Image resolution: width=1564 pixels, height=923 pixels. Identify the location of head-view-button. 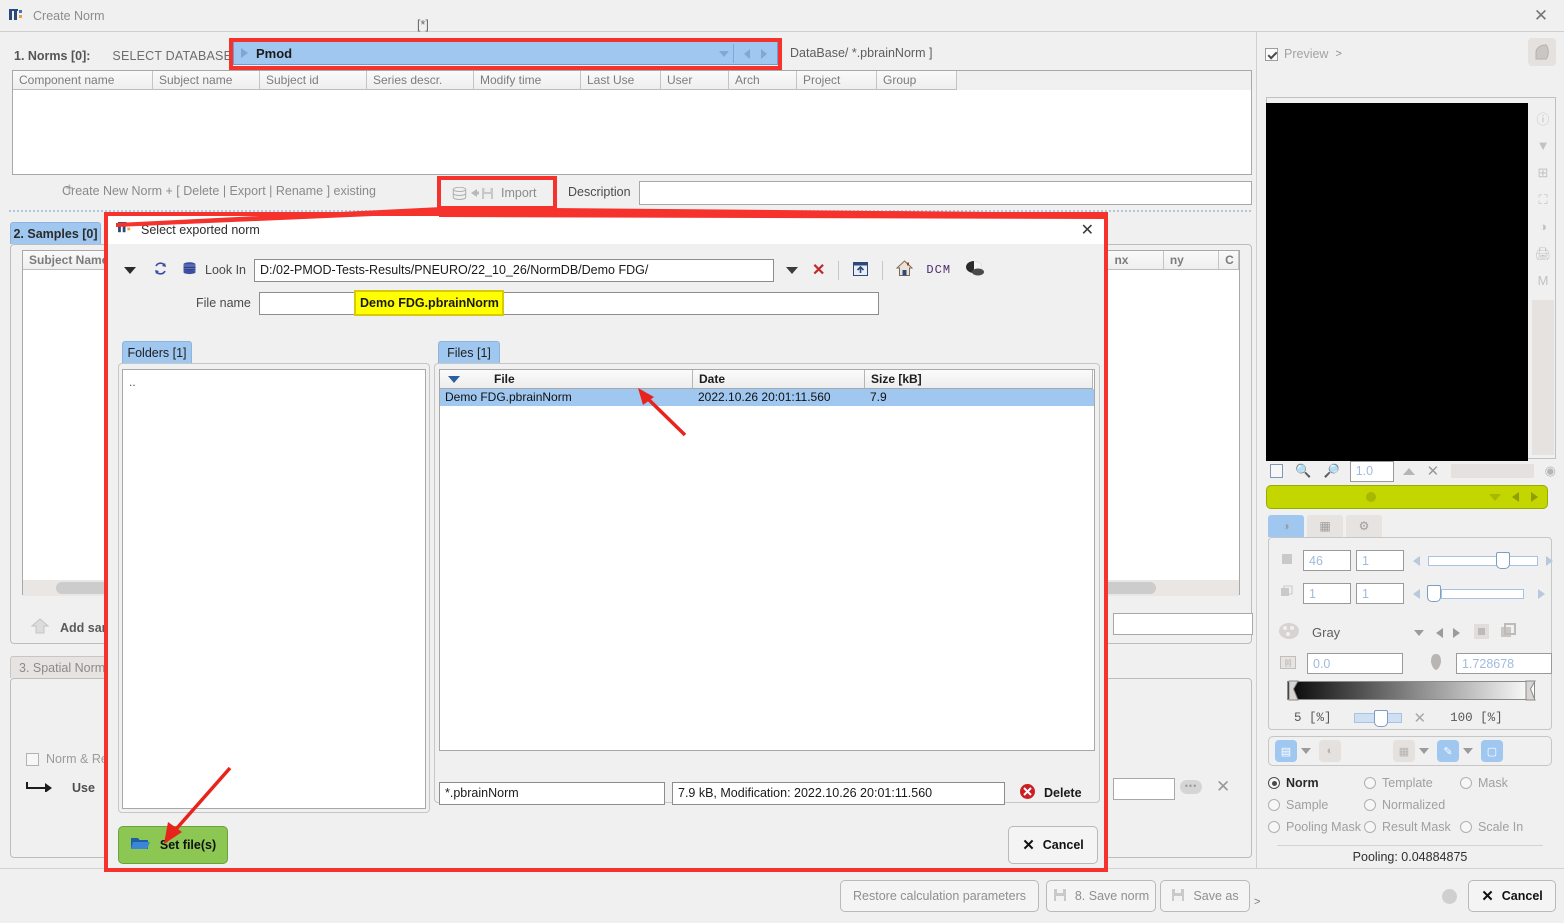
(1542, 52).